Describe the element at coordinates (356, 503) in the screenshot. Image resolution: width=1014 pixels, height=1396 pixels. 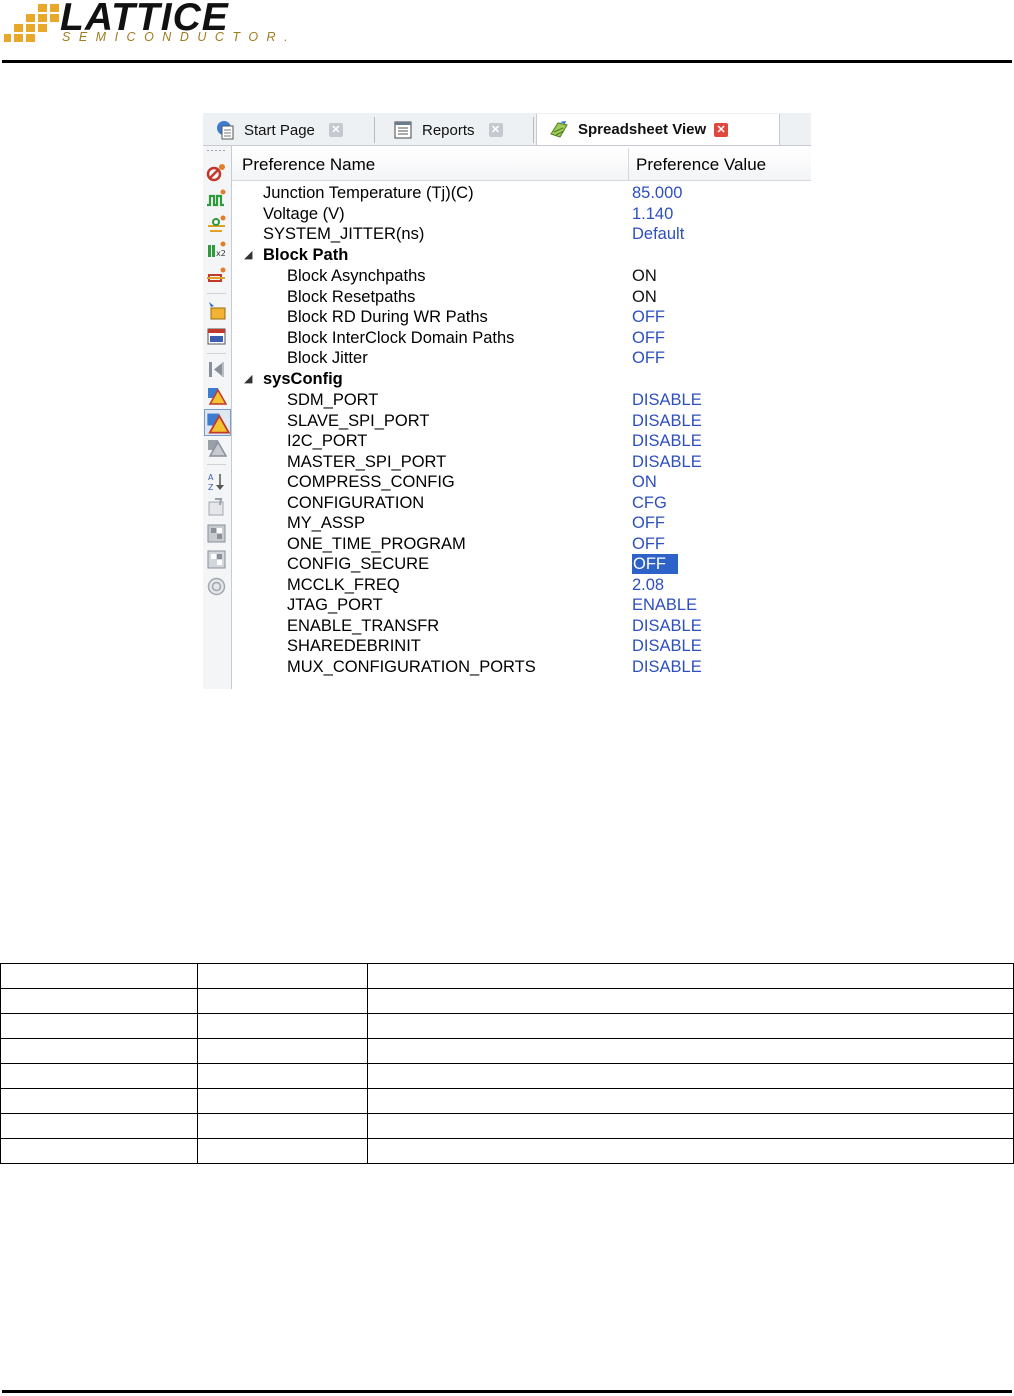
I see `preference-name: CONFIGURATION` at that location.